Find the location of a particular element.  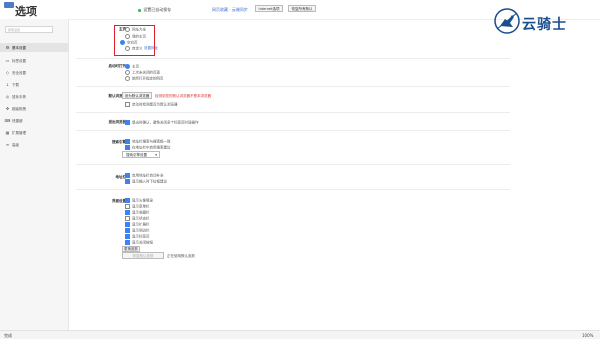

sidebar-item-shortcuts: ⌨ 快捷键 is located at coordinates (34, 120).